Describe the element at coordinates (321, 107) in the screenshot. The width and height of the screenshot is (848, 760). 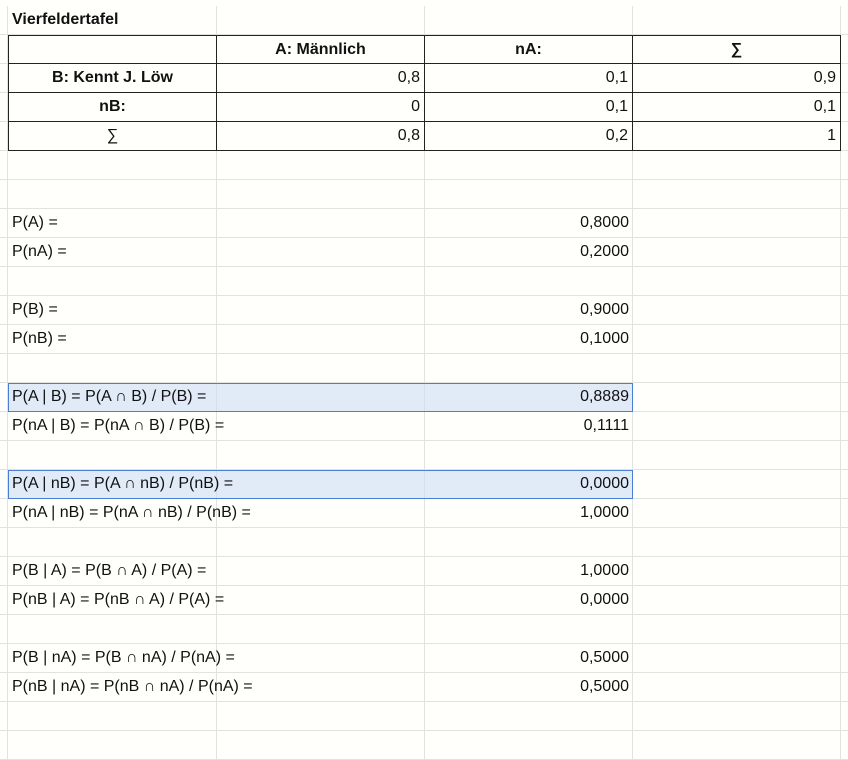
I see `table-cell: 0` at that location.